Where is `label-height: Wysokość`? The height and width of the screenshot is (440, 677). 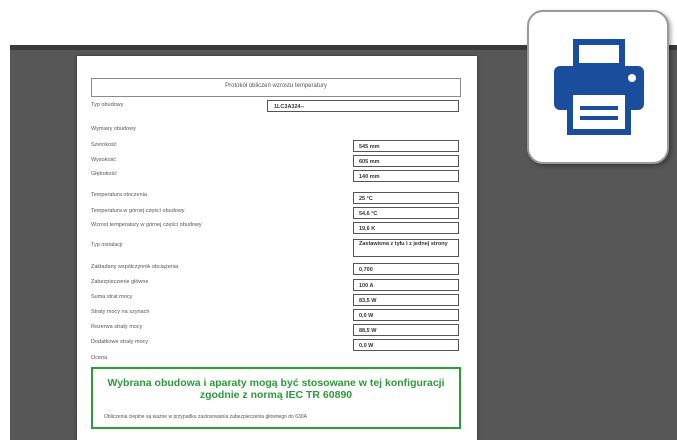
label-height: Wysokość is located at coordinates (104, 160).